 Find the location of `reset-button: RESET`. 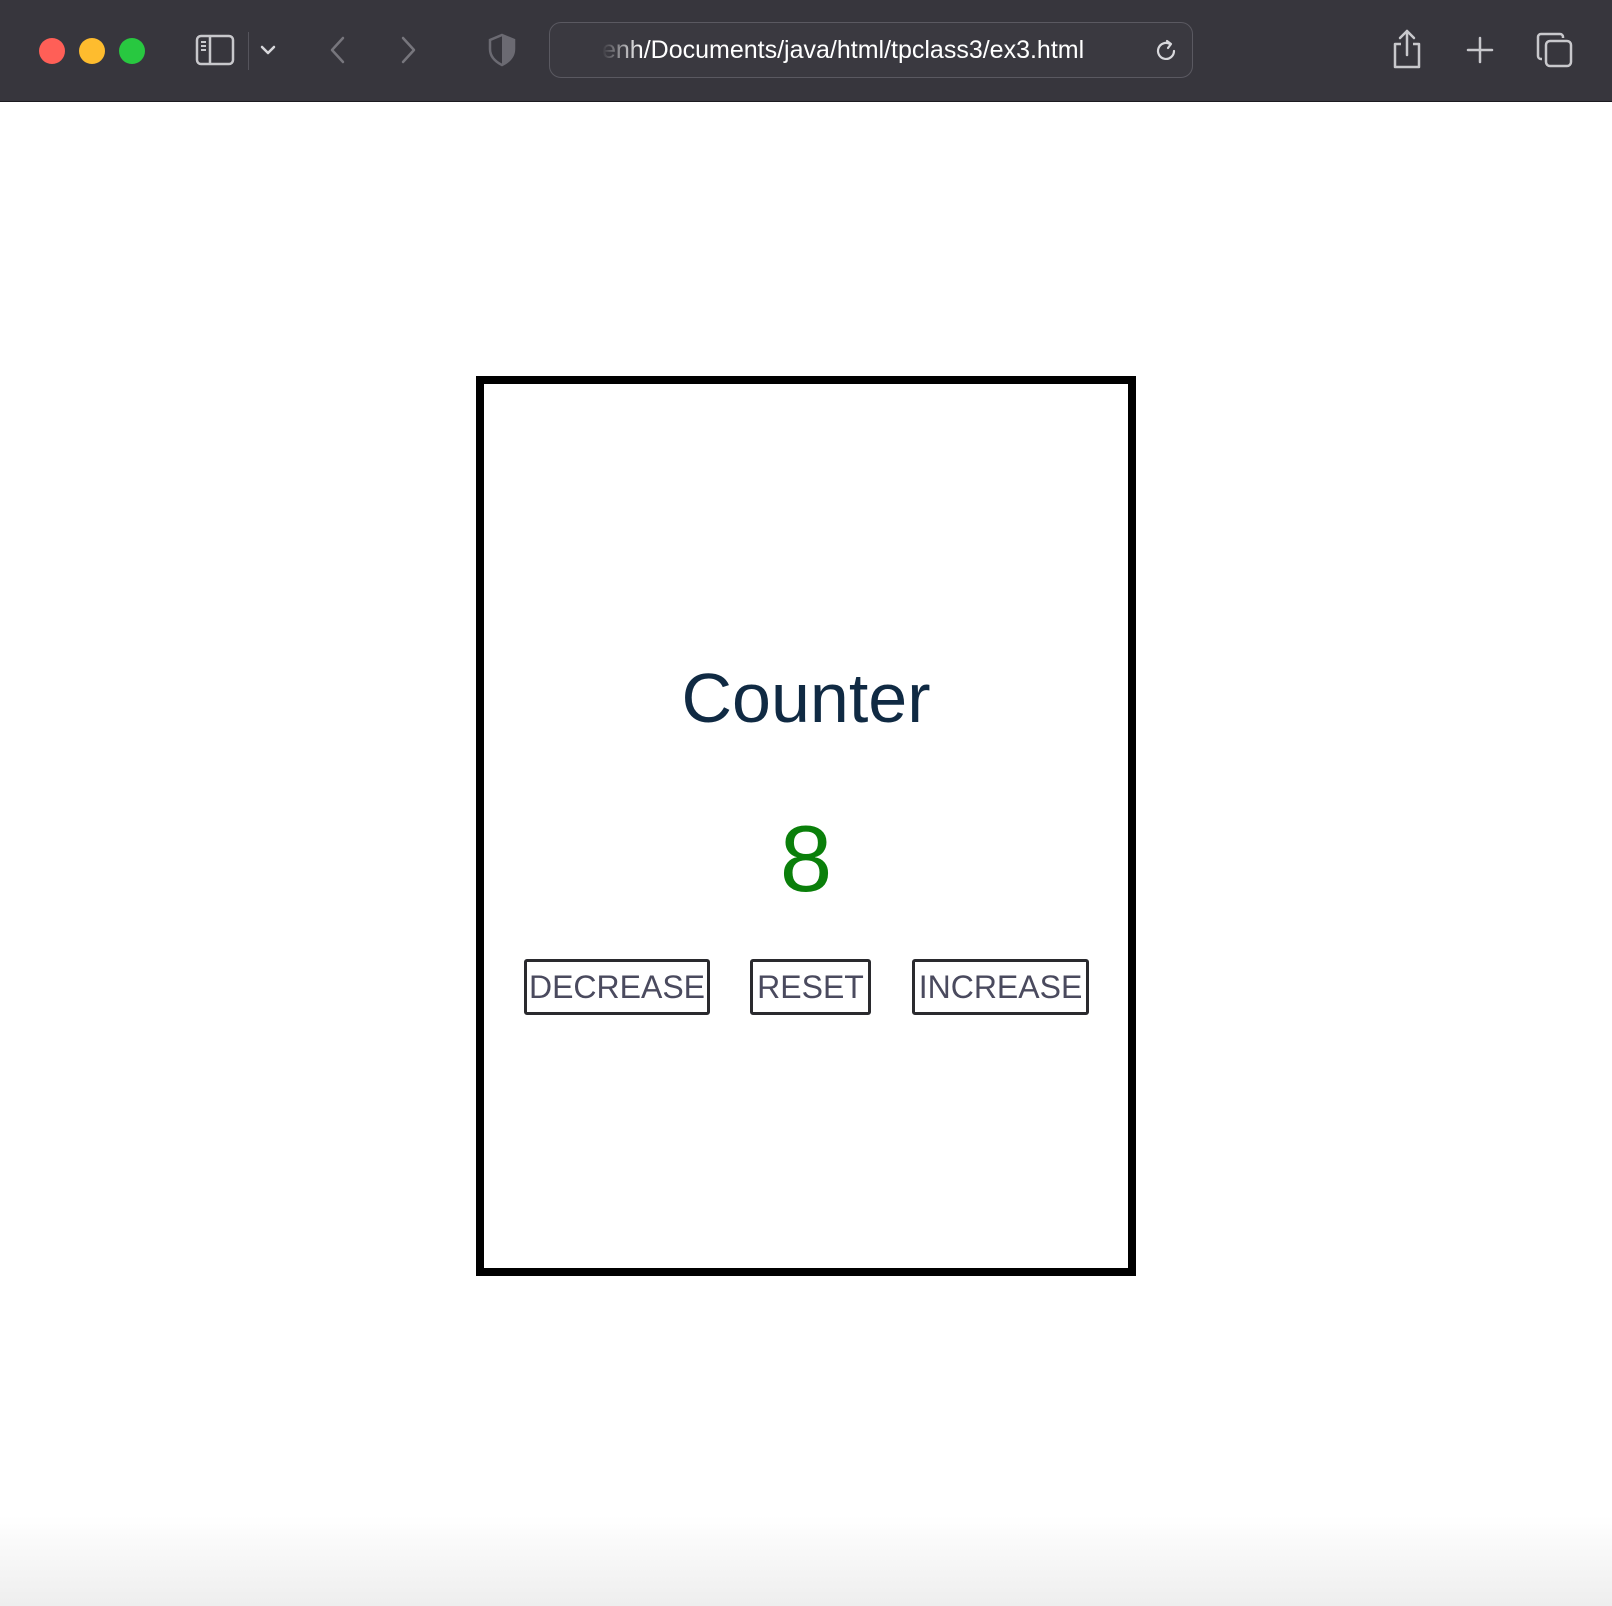

reset-button: RESET is located at coordinates (810, 987).